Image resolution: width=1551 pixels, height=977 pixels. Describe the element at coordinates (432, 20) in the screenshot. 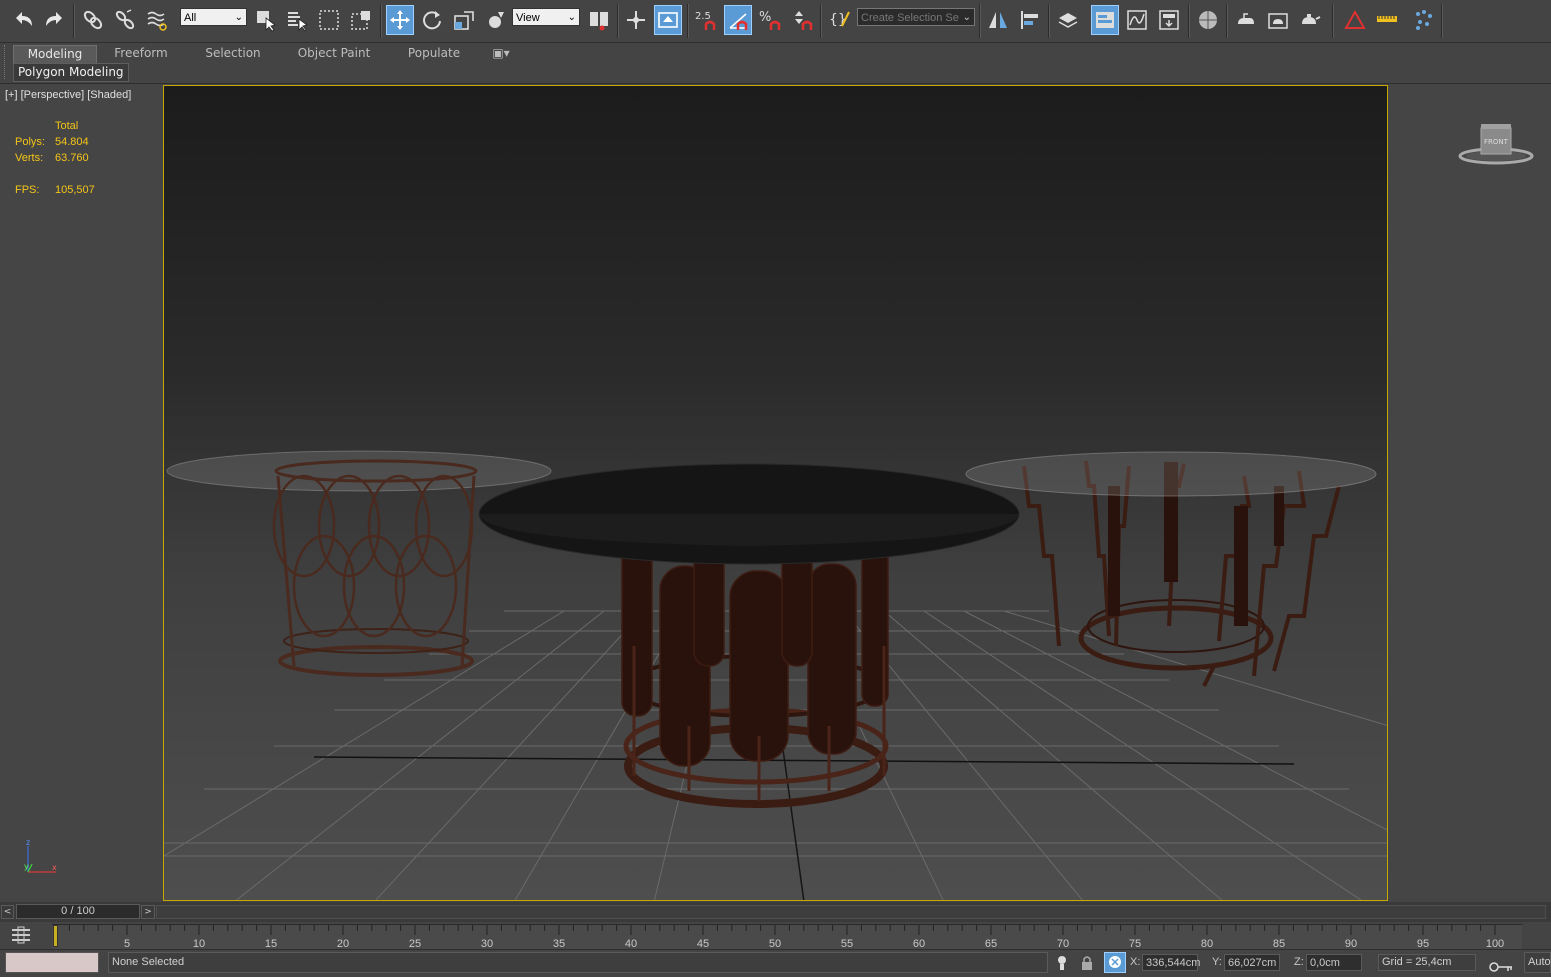

I see `rotate-icon` at that location.